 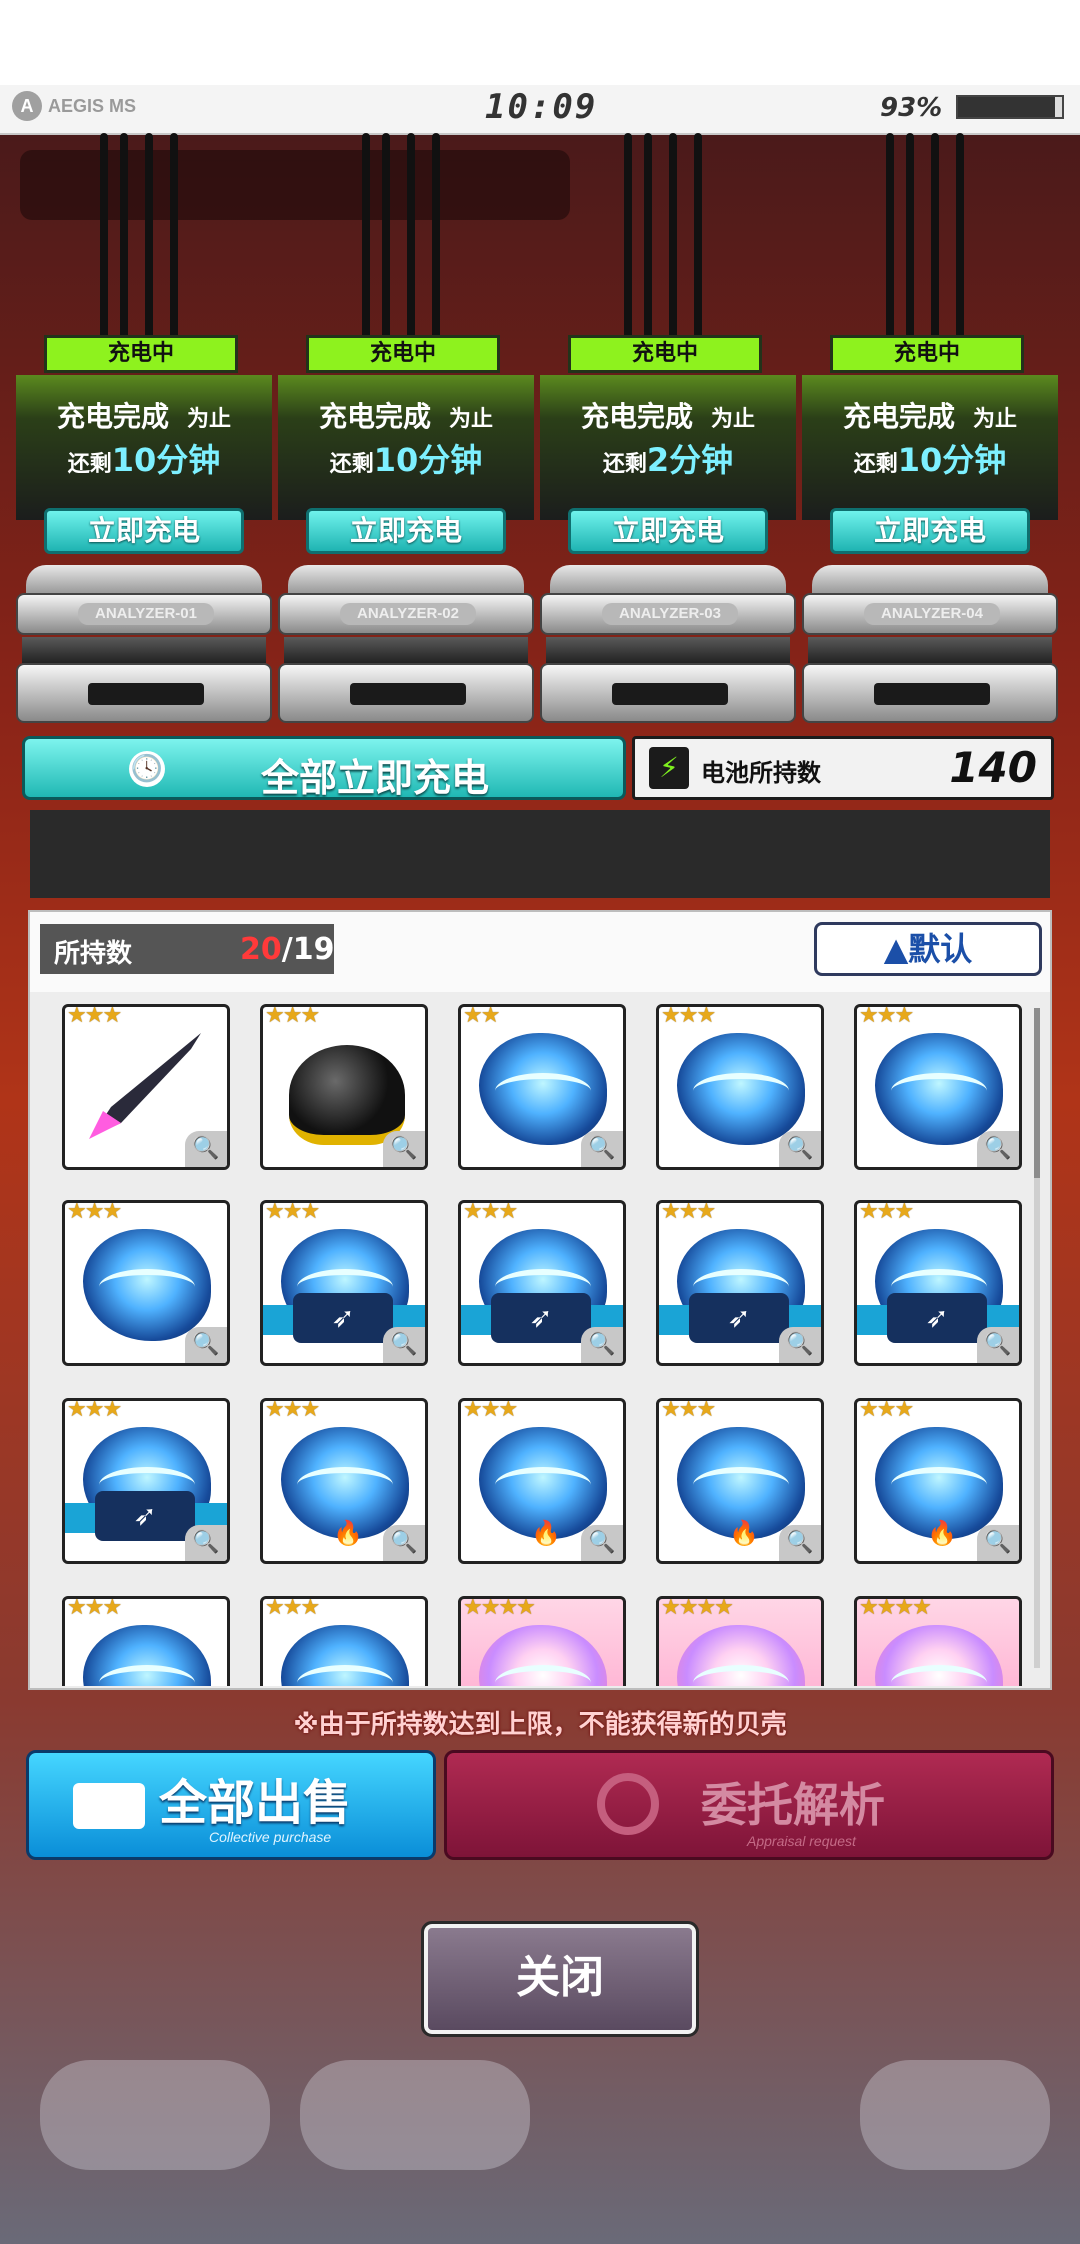 I want to click on flame-icon: 🔥, so click(x=348, y=1533).